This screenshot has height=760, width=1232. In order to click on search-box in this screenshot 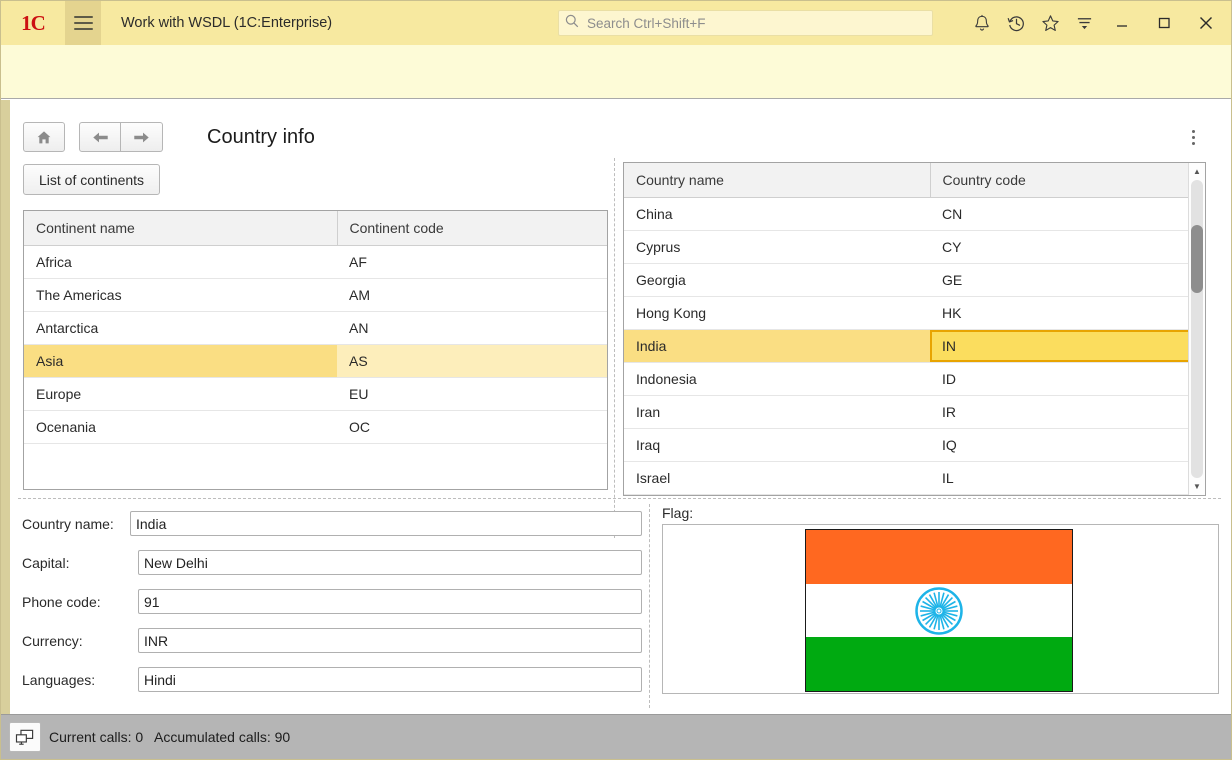, I will do `click(745, 23)`.